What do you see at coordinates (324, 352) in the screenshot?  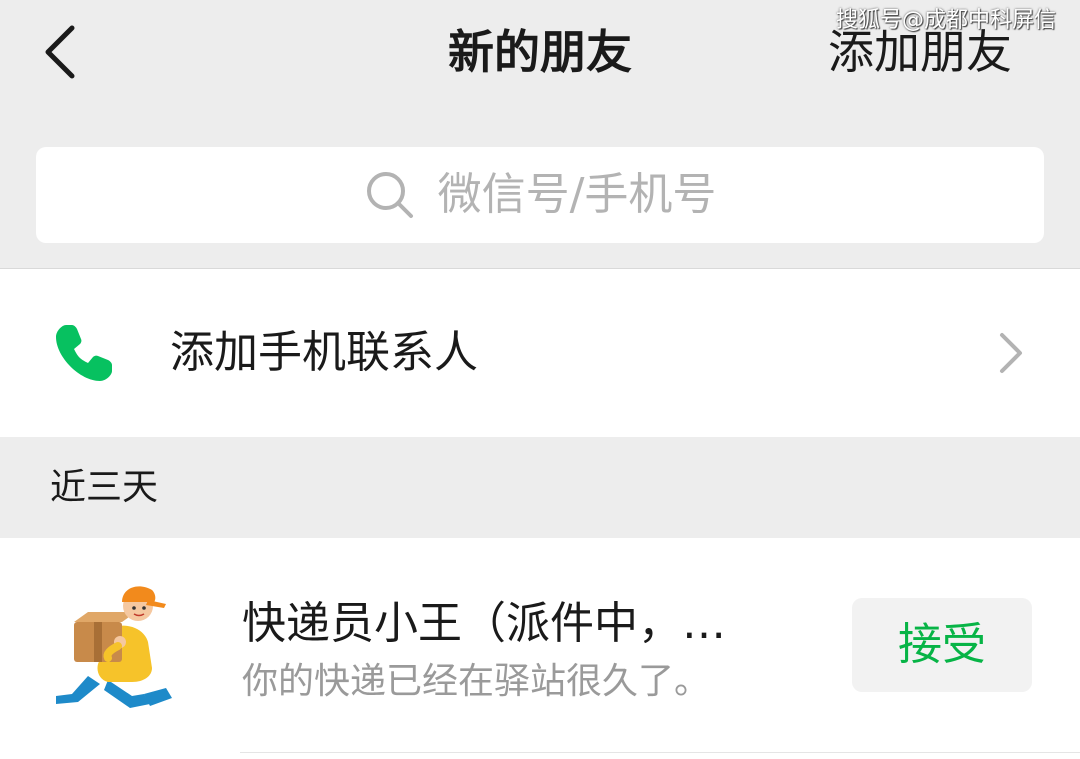 I see `add-phone-contact-label: 添加手机联系人` at bounding box center [324, 352].